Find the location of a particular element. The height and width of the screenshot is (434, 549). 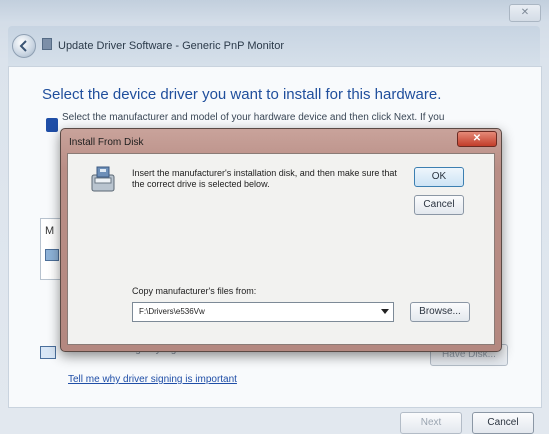

dialog-close-button: ✕ is located at coordinates (477, 139).